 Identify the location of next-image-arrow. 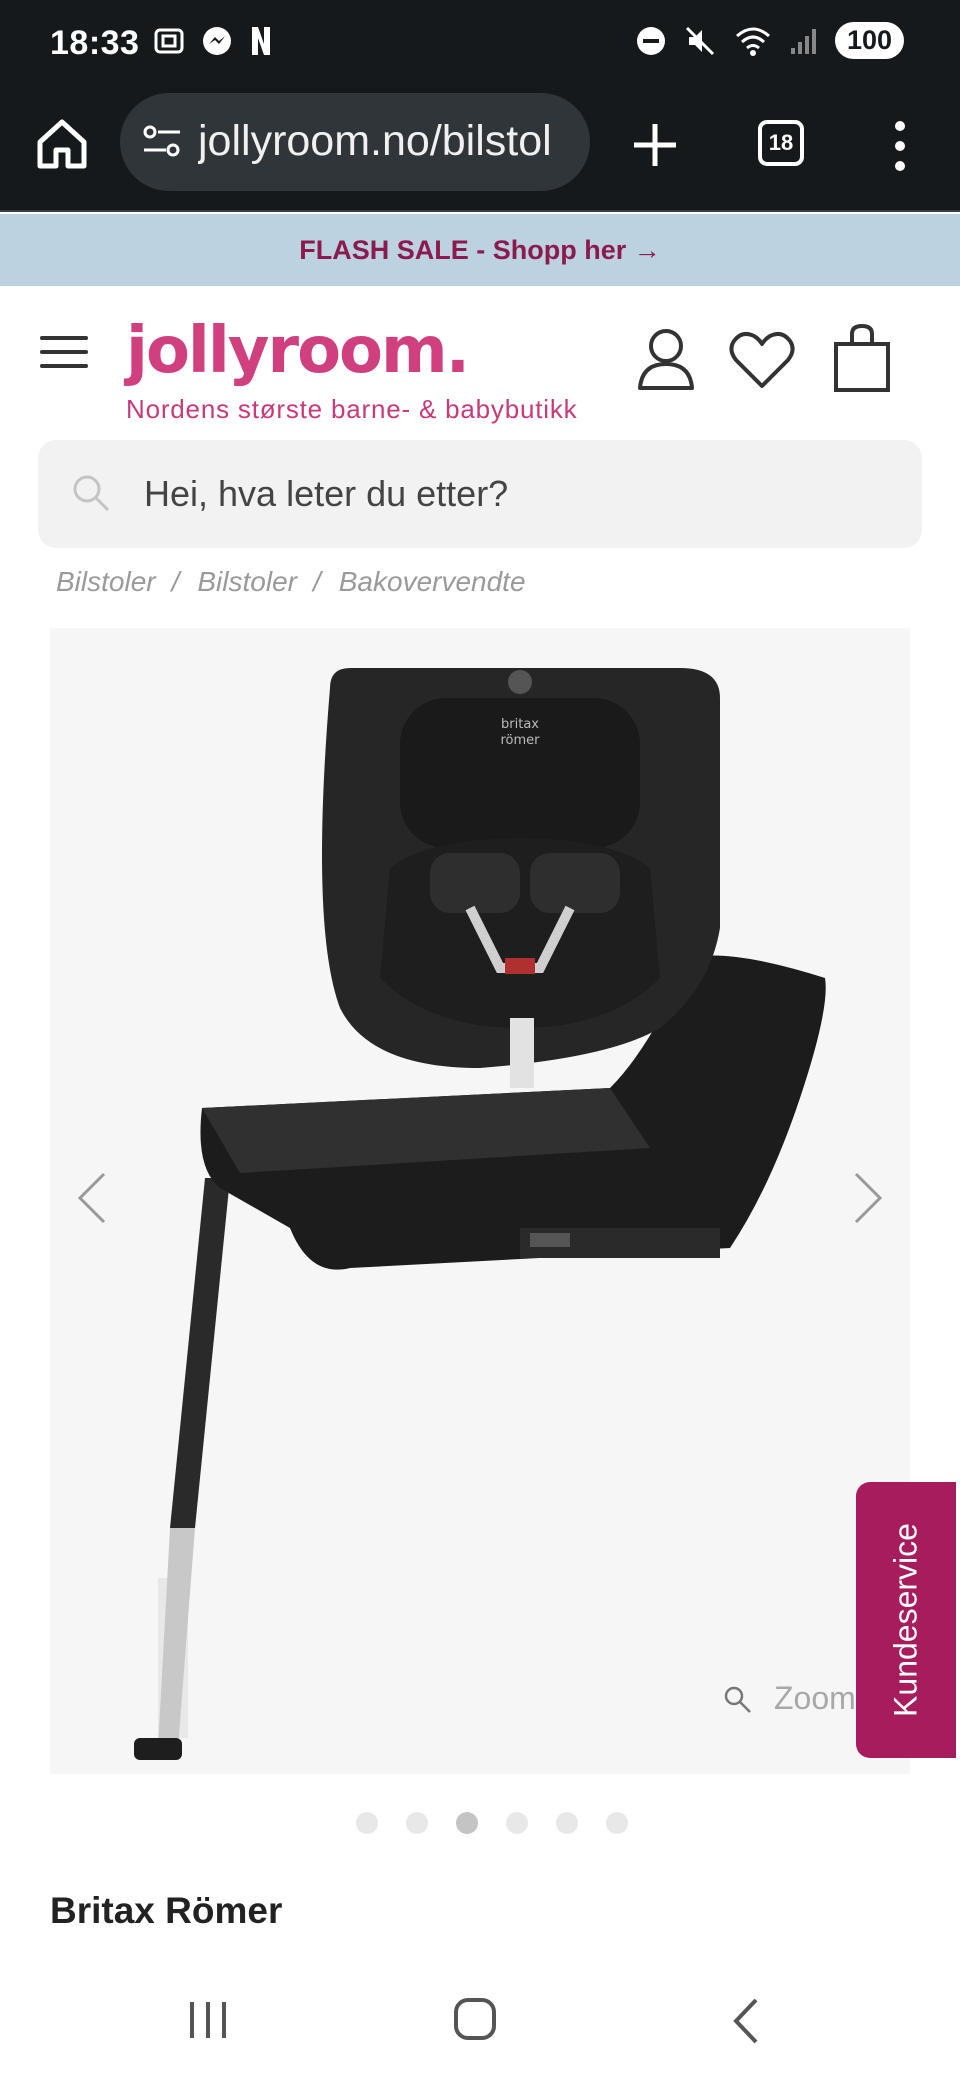
(868, 1198).